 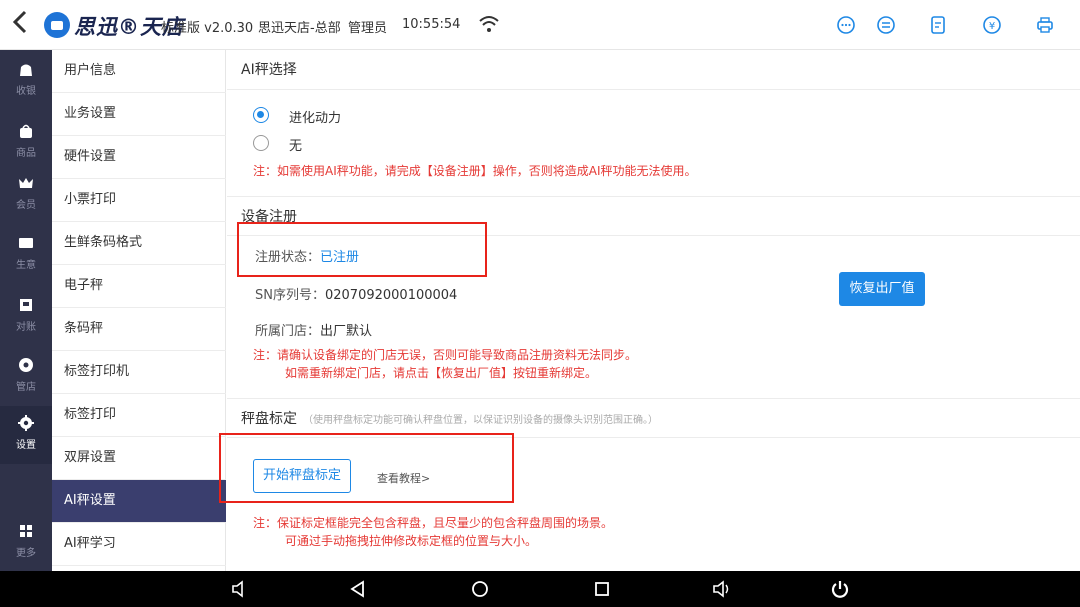 What do you see at coordinates (26, 317) in the screenshot?
I see `rail-item-ledger: 对账` at bounding box center [26, 317].